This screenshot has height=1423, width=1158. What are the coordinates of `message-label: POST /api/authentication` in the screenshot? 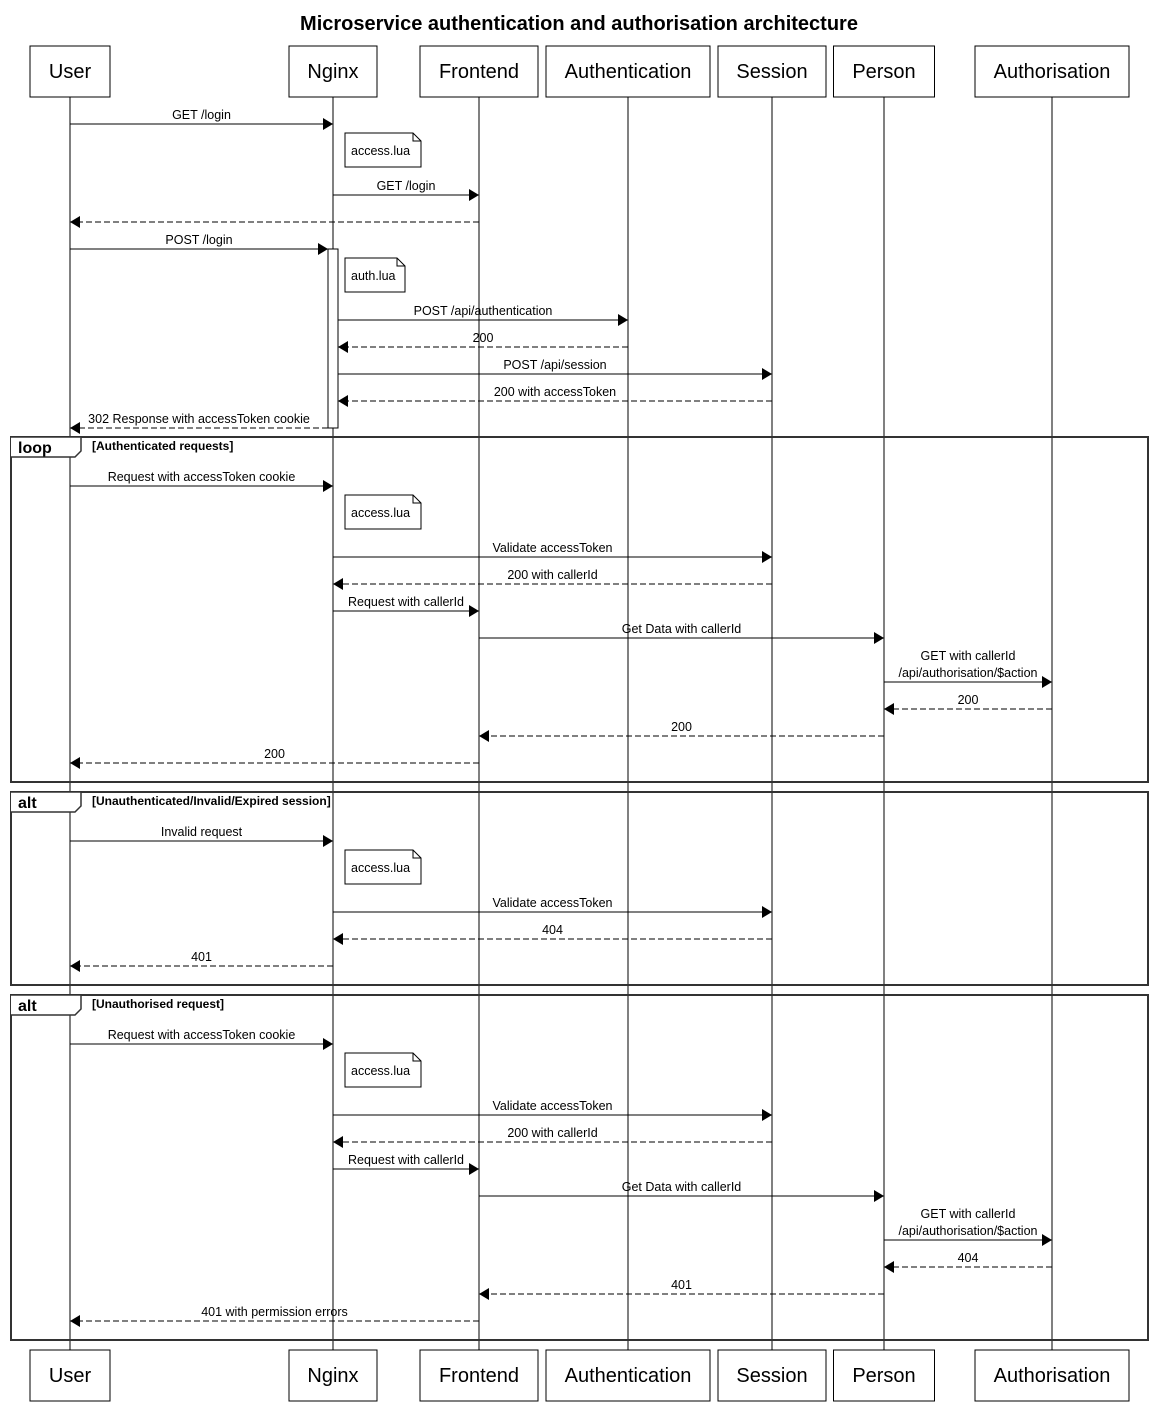 It's located at (483, 311).